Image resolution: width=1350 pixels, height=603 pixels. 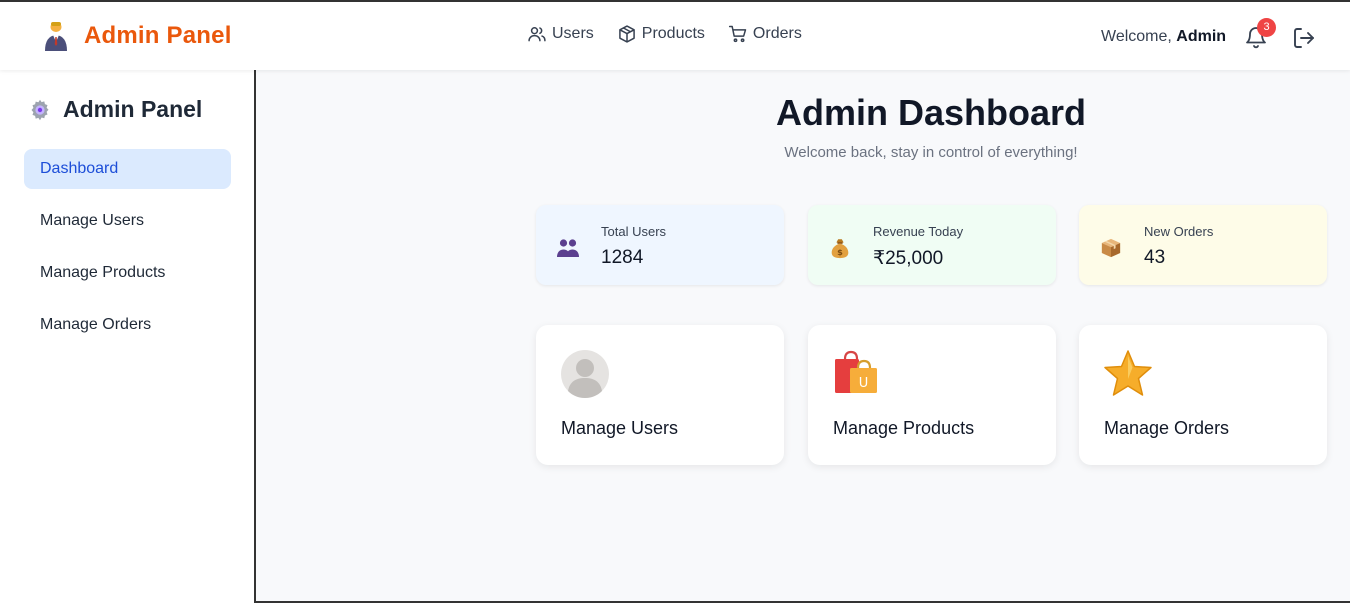 I want to click on stat-label: Revenue Today, so click(x=918, y=231).